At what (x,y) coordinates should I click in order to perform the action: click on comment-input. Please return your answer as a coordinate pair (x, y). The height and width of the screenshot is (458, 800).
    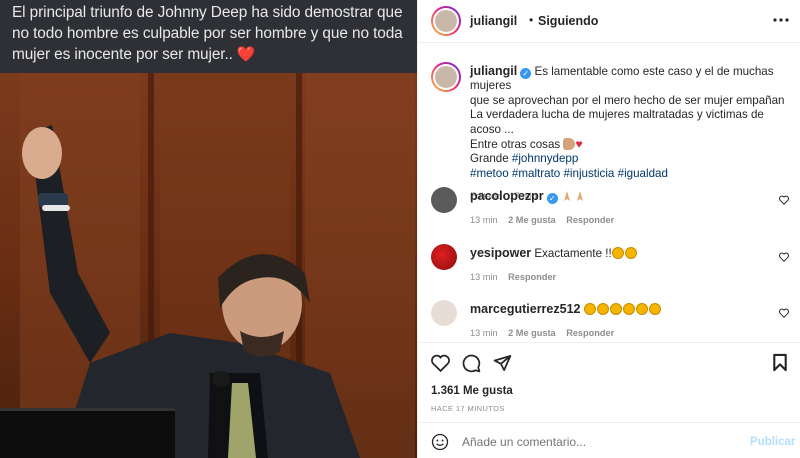
    Looking at the image, I should click on (597, 442).